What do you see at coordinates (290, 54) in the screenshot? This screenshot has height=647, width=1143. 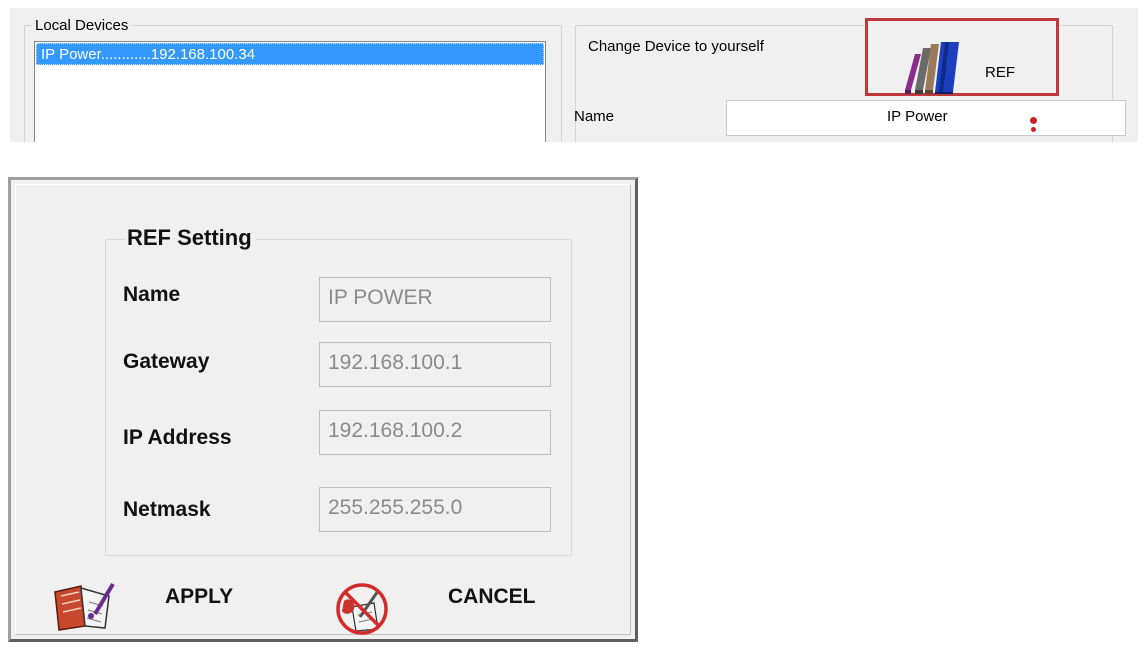 I see `device-list-item-ip-power: IP Power............192.168.100.34` at bounding box center [290, 54].